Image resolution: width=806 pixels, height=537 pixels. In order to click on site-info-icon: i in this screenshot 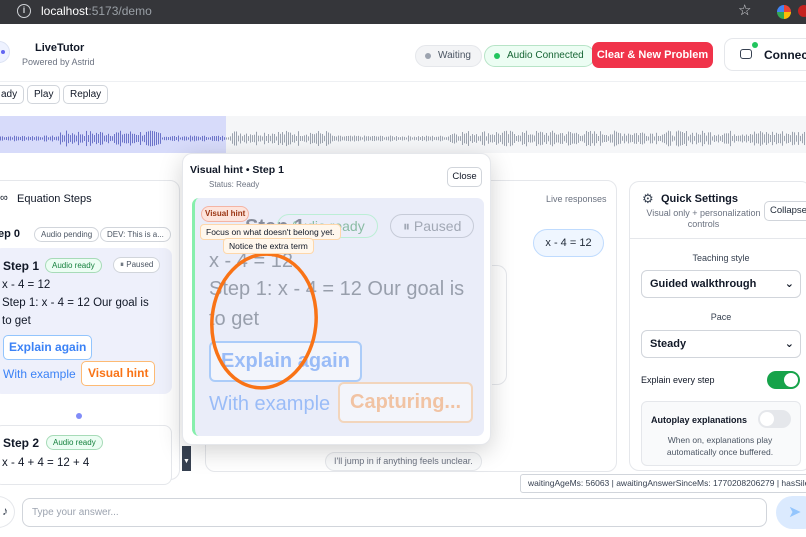, I will do `click(24, 11)`.